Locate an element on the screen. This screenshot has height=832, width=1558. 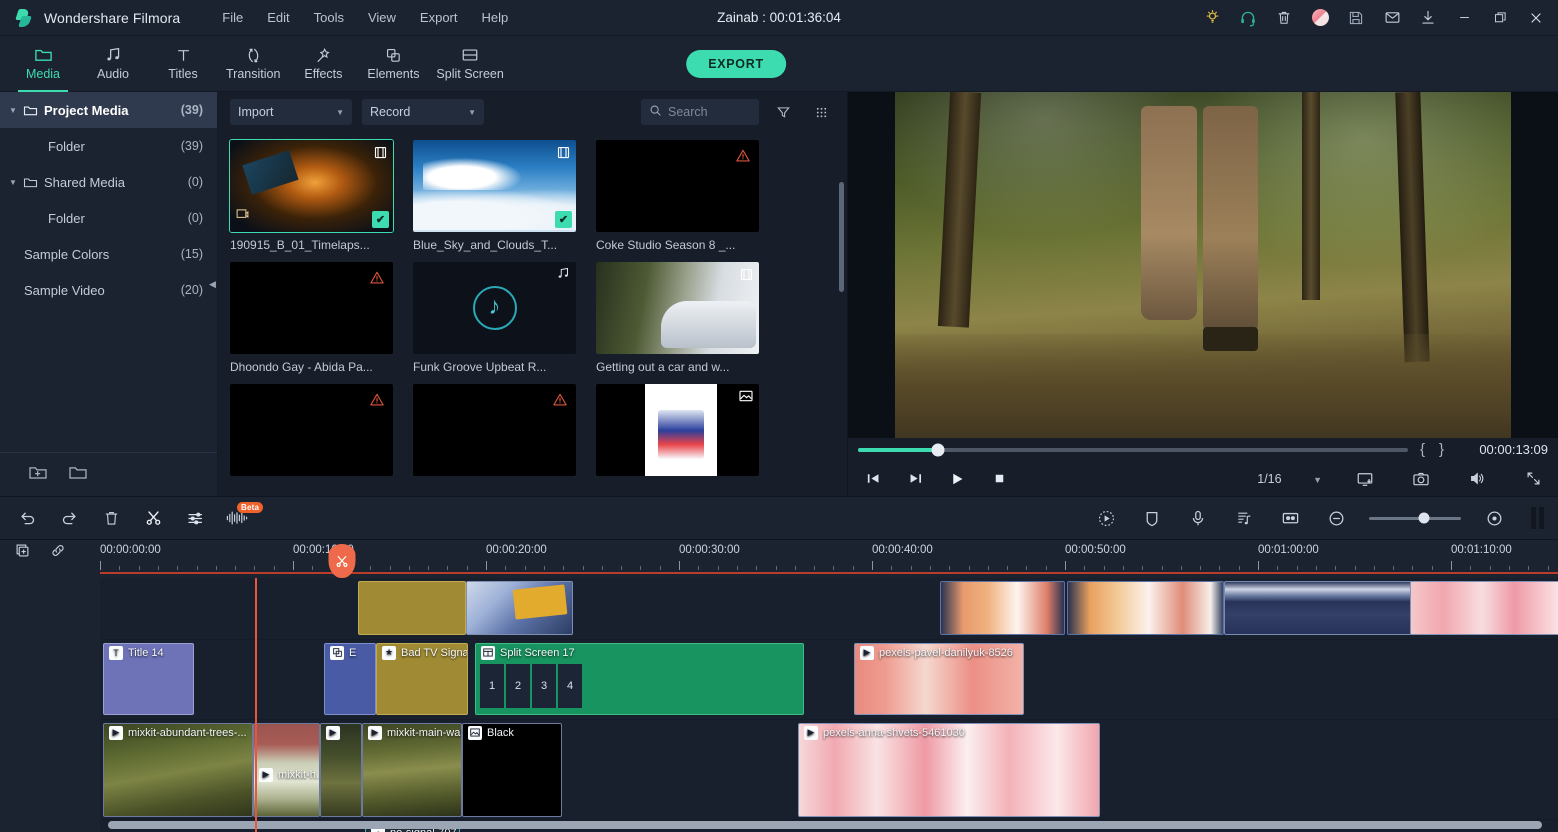
timeline-clip: ▶ is located at coordinates (341, 770).